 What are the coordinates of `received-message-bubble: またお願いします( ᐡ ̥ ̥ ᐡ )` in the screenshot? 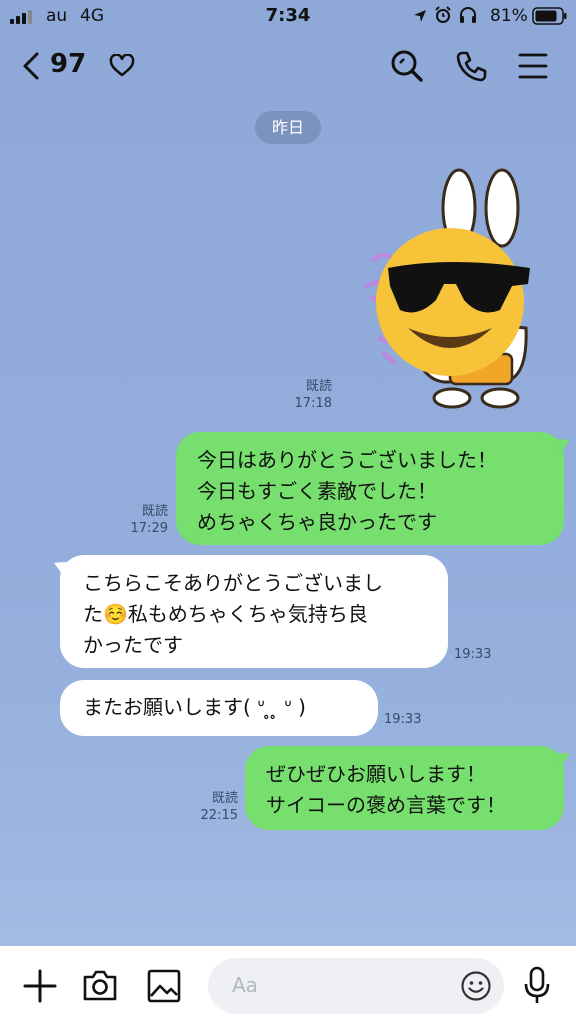 It's located at (219, 708).